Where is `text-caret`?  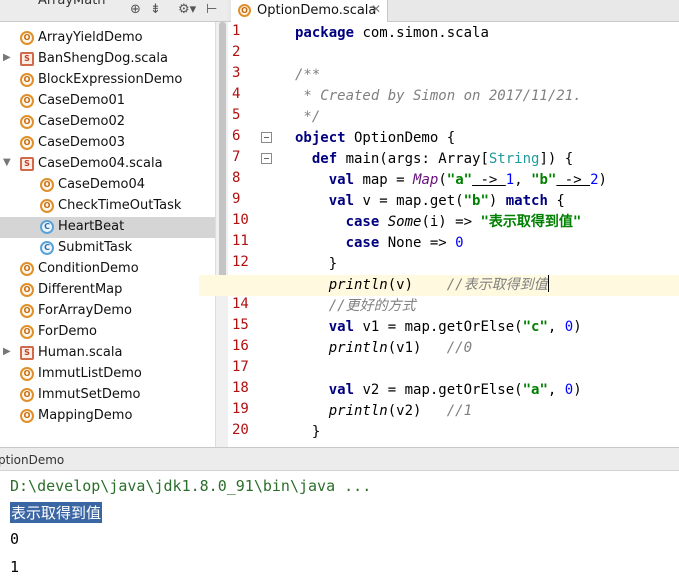
text-caret is located at coordinates (548, 283).